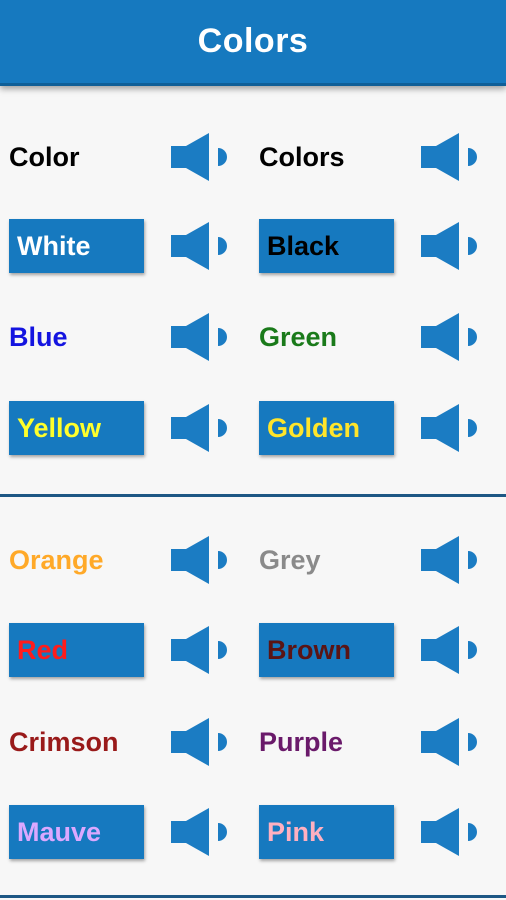 The height and width of the screenshot is (900, 506). What do you see at coordinates (76, 650) in the screenshot?
I see `color-word: Red` at bounding box center [76, 650].